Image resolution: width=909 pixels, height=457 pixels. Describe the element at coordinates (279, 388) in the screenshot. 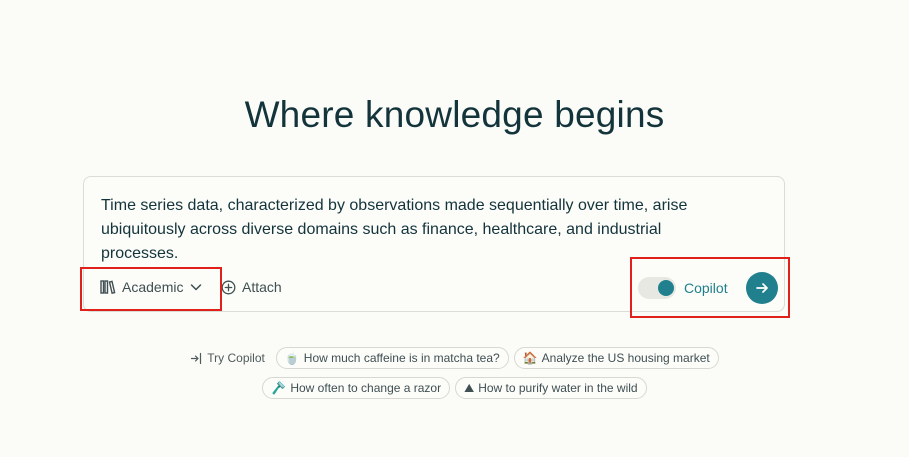

I see `razor-icon: 🪒` at that location.